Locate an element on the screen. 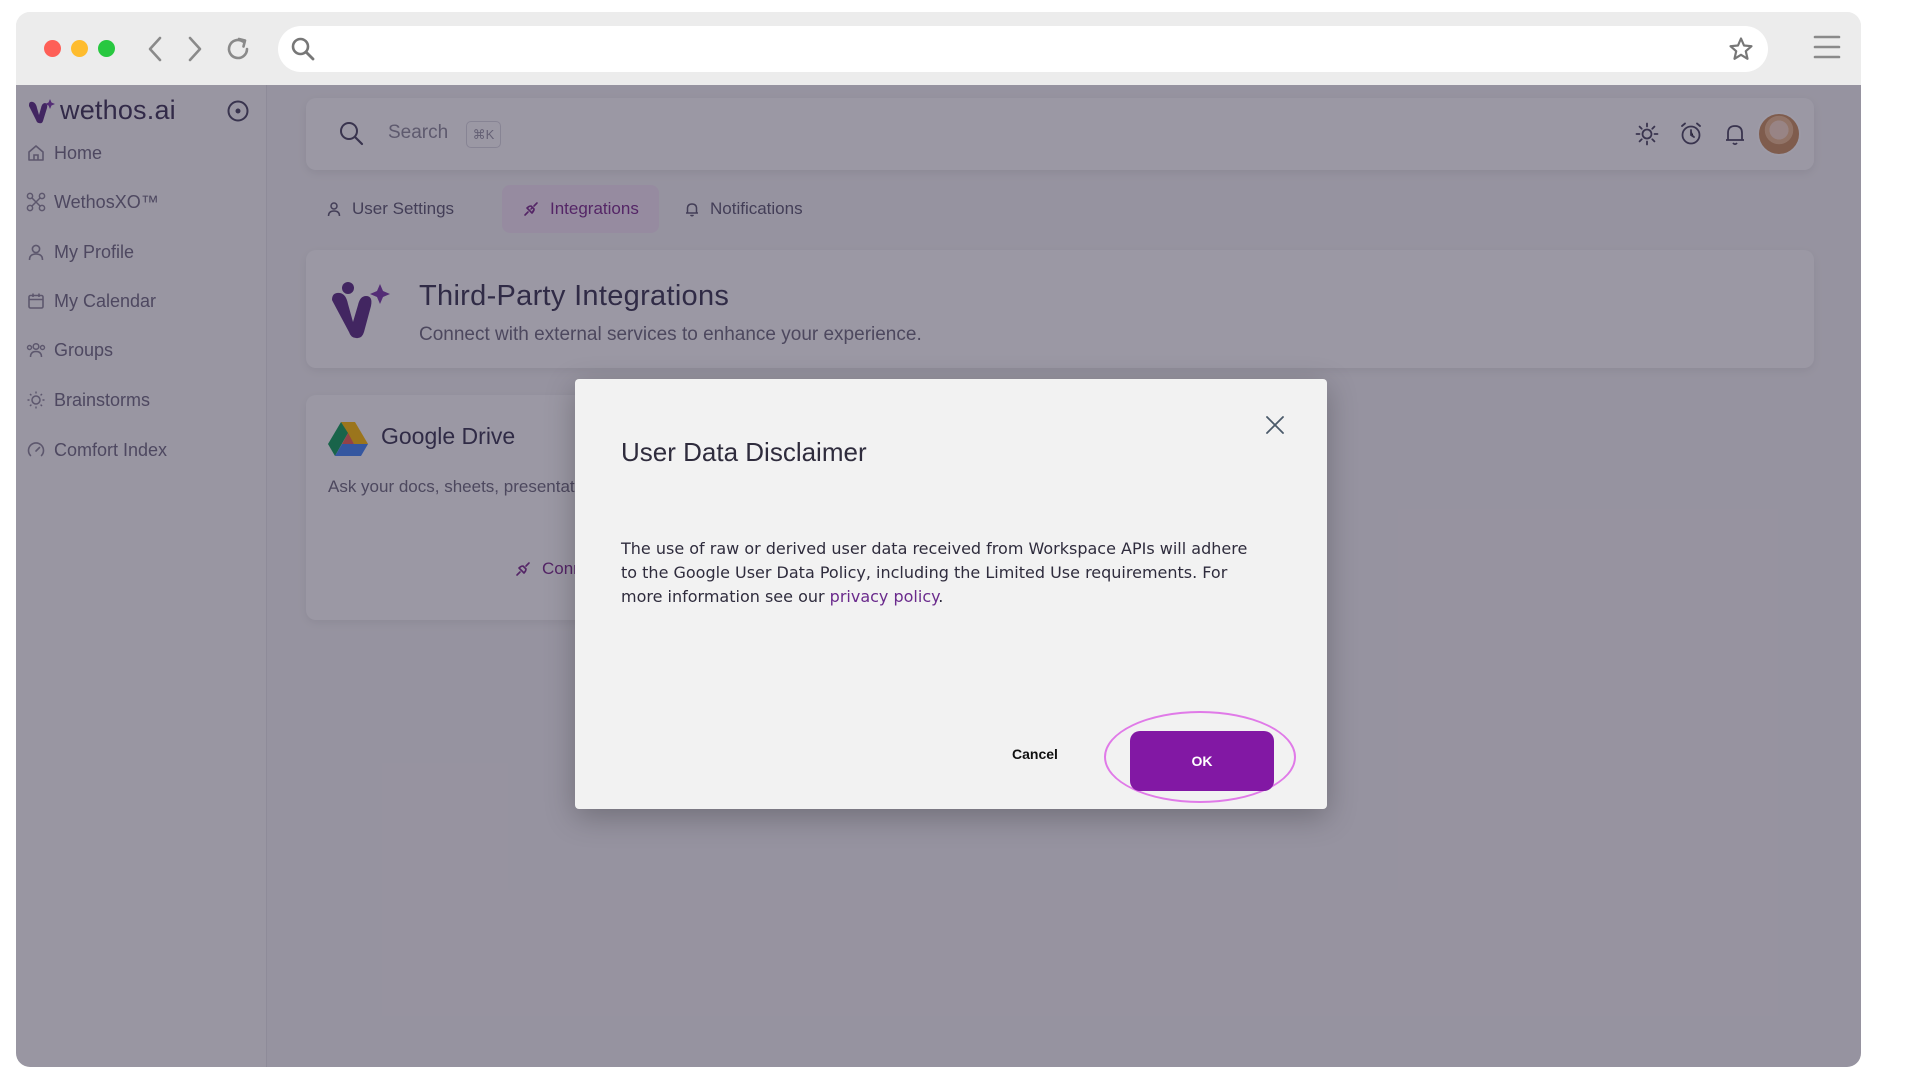 This screenshot has width=1920, height=1080. forward-button is located at coordinates (194, 49).